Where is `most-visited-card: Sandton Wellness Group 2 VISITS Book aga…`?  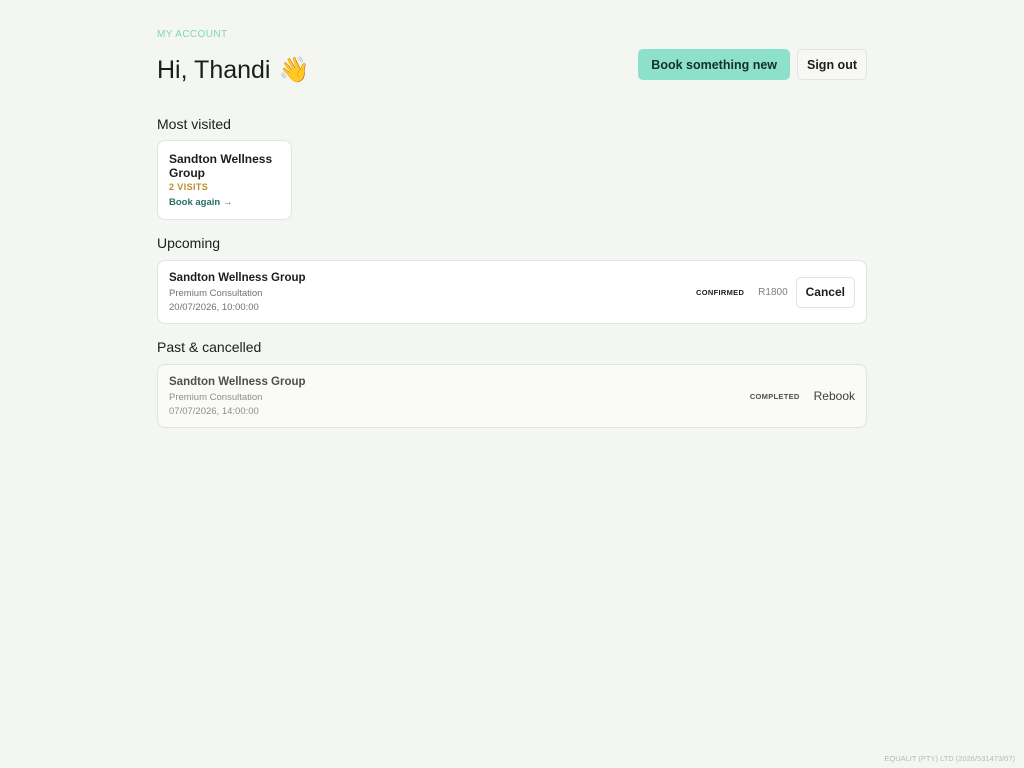
most-visited-card: Sandton Wellness Group 2 VISITS Book aga… is located at coordinates (224, 180).